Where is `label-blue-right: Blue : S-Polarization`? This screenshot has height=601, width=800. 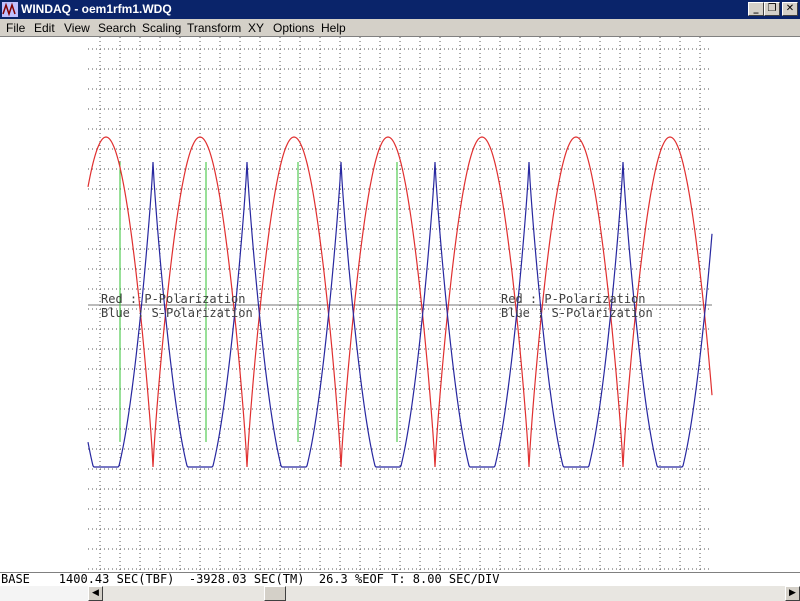
label-blue-right: Blue : S-Polarization is located at coordinates (577, 313).